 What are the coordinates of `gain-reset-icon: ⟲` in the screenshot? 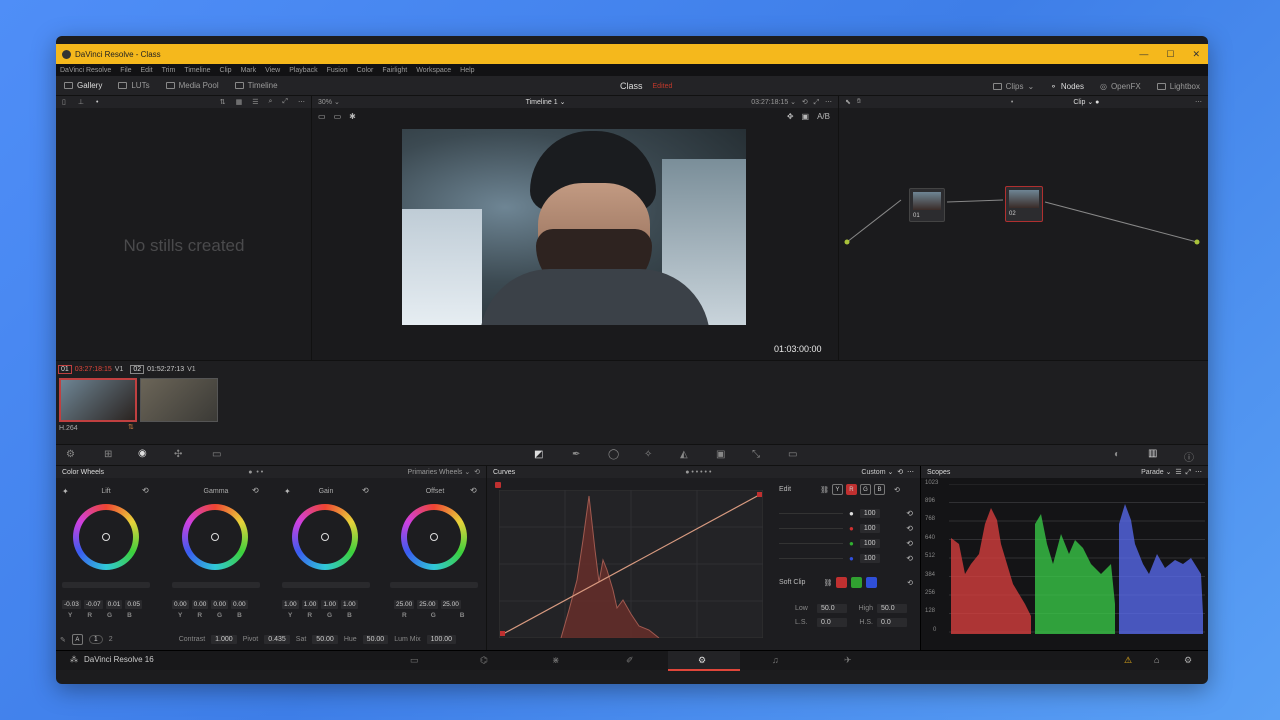 It's located at (365, 490).